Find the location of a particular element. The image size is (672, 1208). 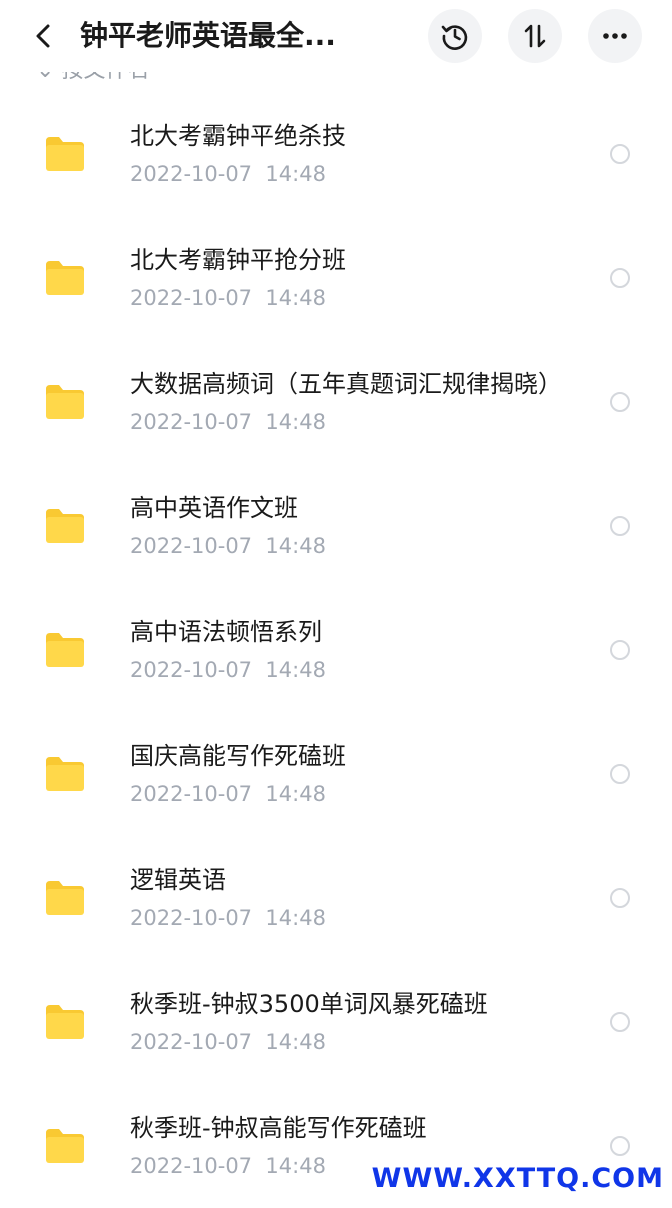

file-name: 高中英语作文班 is located at coordinates (214, 508).